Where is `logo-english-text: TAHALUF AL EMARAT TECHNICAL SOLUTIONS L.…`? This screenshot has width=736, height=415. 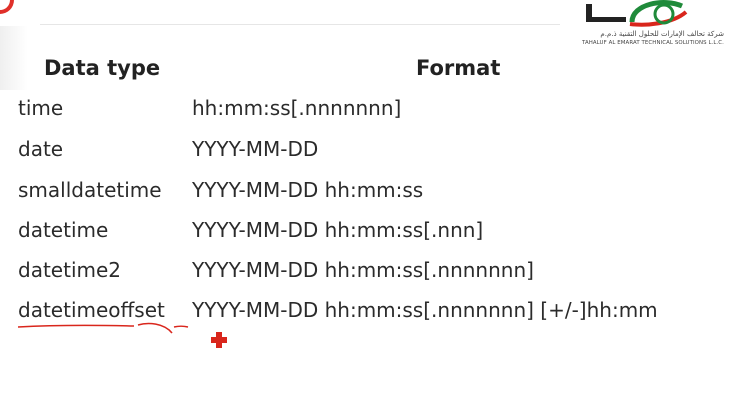
logo-english-text: TAHALUF AL EMARAT TECHNICAL SOLUTIONS L.… is located at coordinates (652, 43).